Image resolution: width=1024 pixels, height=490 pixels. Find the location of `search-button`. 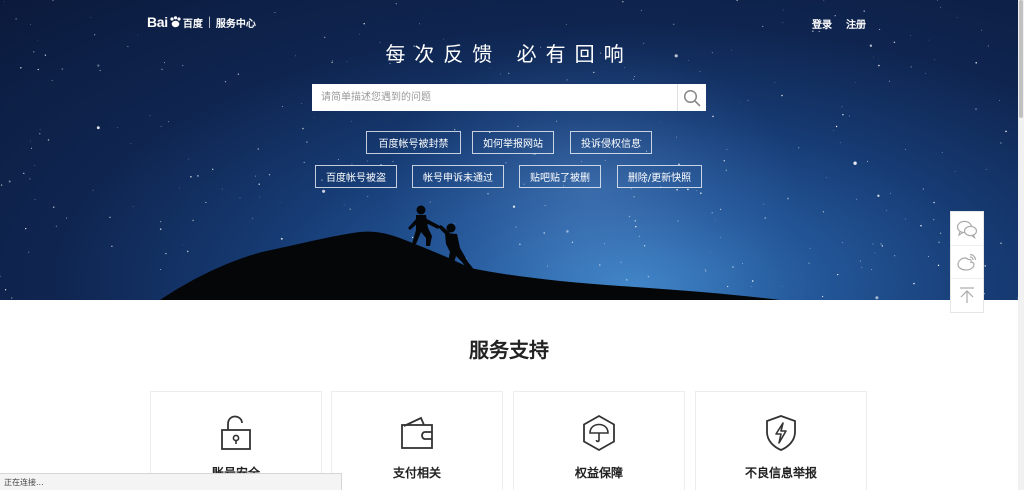

search-button is located at coordinates (691, 97).